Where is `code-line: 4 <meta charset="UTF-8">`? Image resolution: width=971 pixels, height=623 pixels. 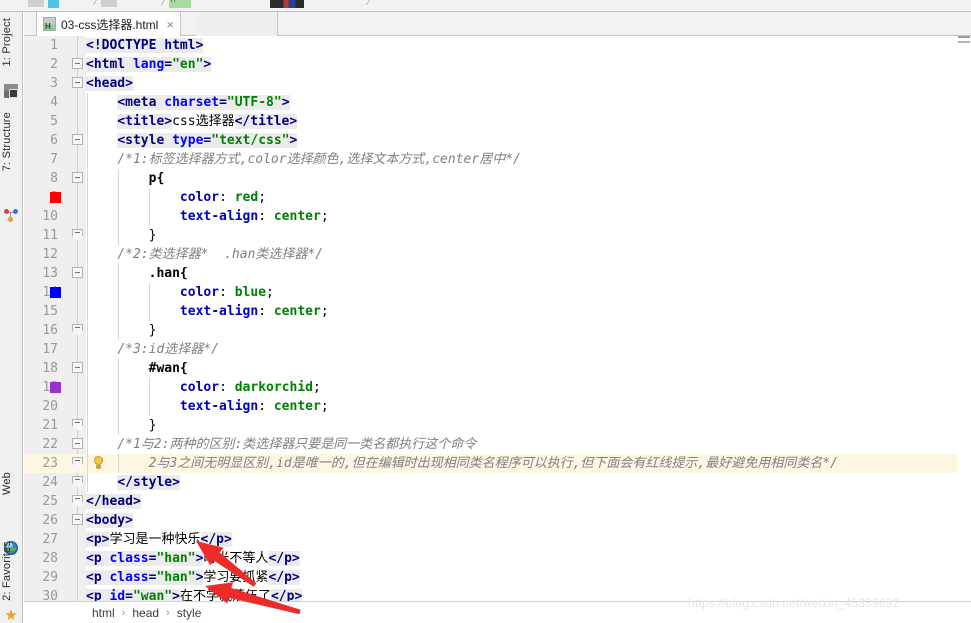
code-line: 4 <meta charset="UTF-8"> is located at coordinates (497, 102).